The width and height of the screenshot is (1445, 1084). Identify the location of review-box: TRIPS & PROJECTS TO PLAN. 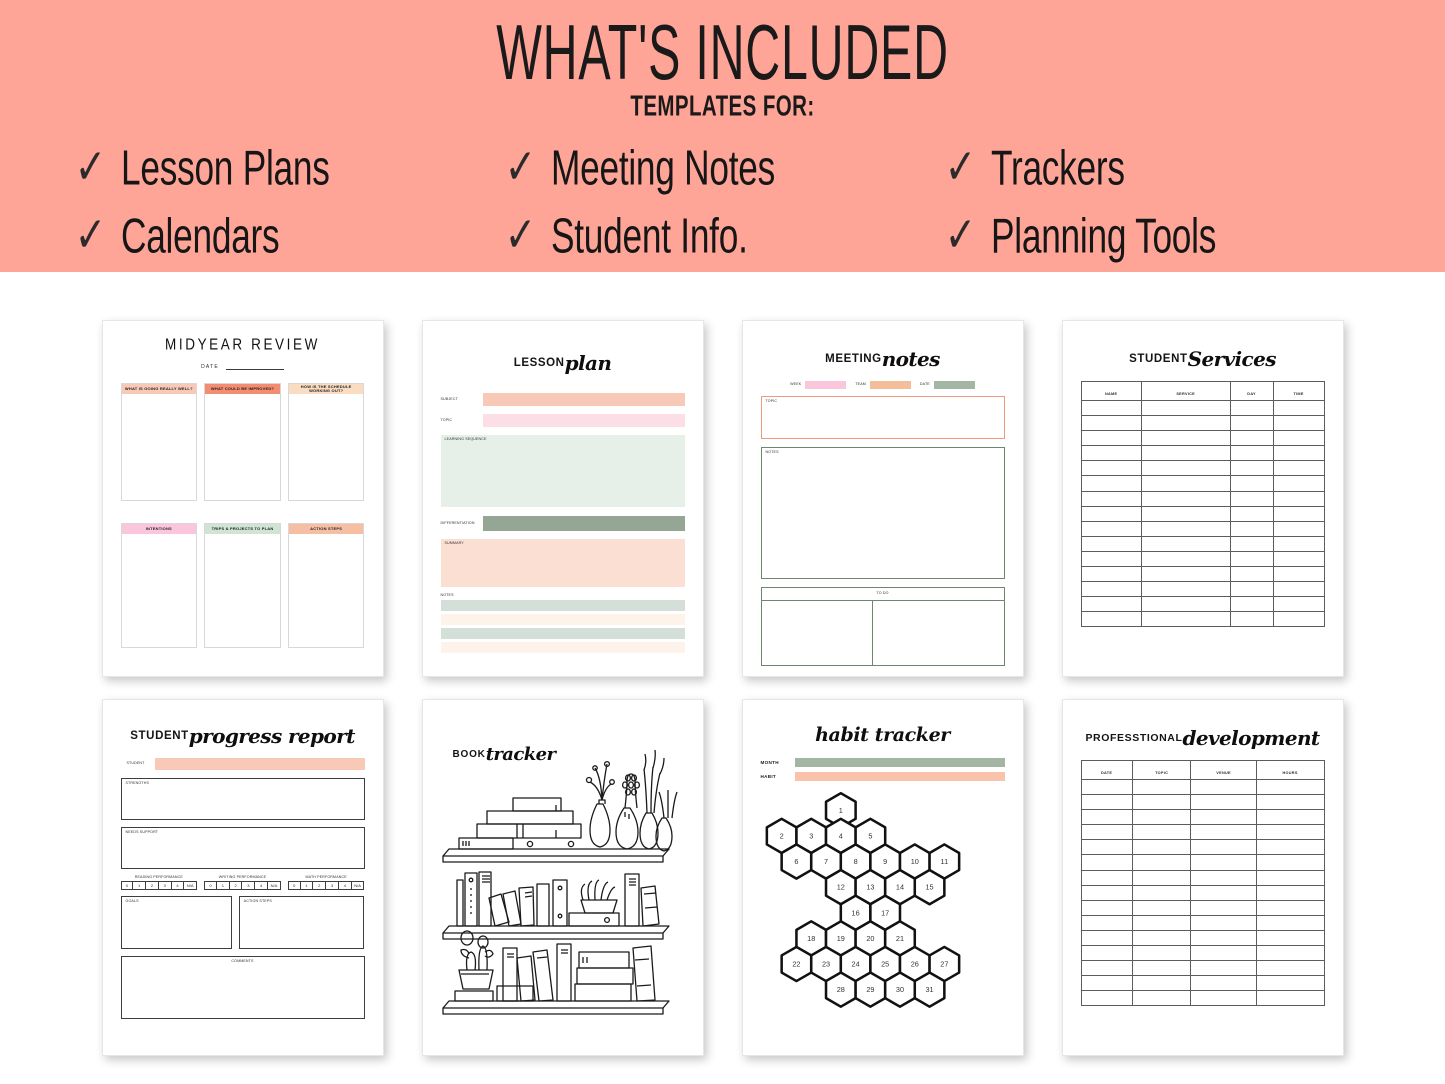
(242, 585).